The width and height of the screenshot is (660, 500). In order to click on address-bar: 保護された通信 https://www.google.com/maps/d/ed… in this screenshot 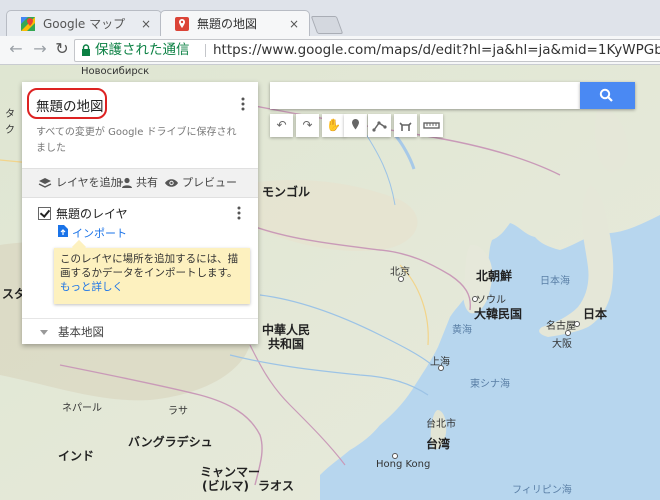, I will do `click(367, 50)`.